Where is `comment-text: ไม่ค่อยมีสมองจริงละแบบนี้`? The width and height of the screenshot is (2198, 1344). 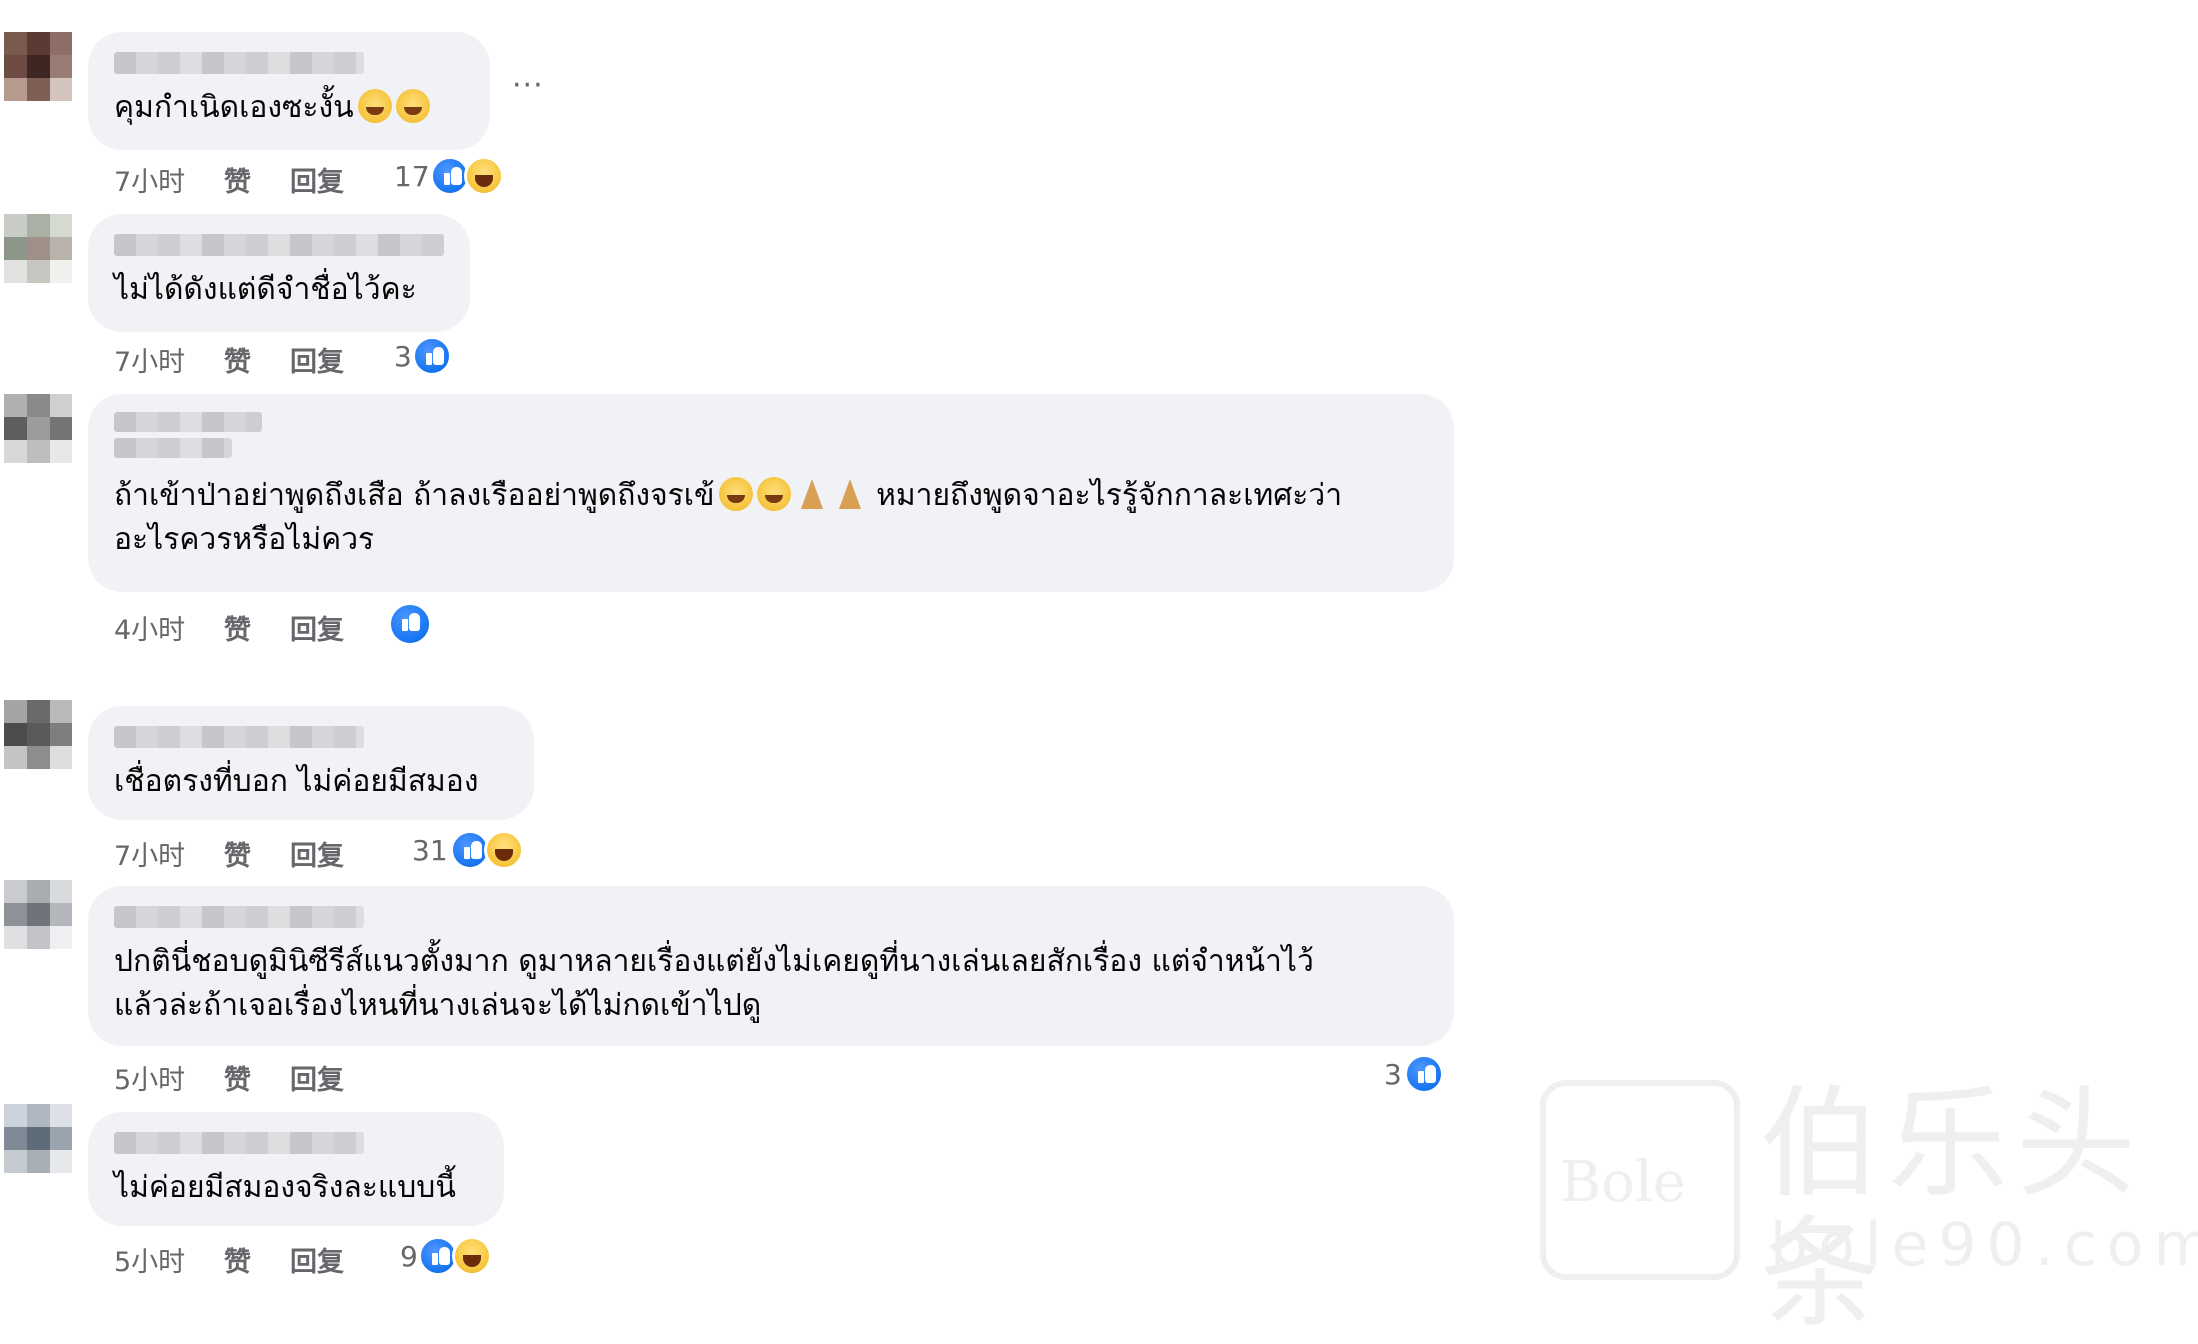
comment-text: ไม่ค่อยมีสมองจริงละแบบนี้ is located at coordinates (285, 1187).